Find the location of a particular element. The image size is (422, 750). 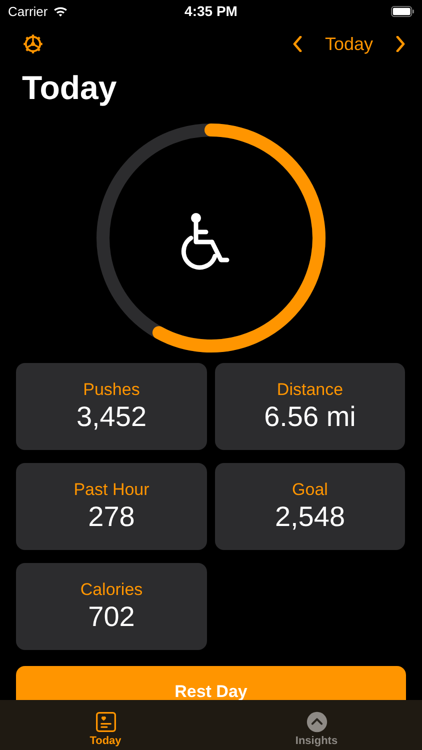

chevron-circle-icon is located at coordinates (317, 722).